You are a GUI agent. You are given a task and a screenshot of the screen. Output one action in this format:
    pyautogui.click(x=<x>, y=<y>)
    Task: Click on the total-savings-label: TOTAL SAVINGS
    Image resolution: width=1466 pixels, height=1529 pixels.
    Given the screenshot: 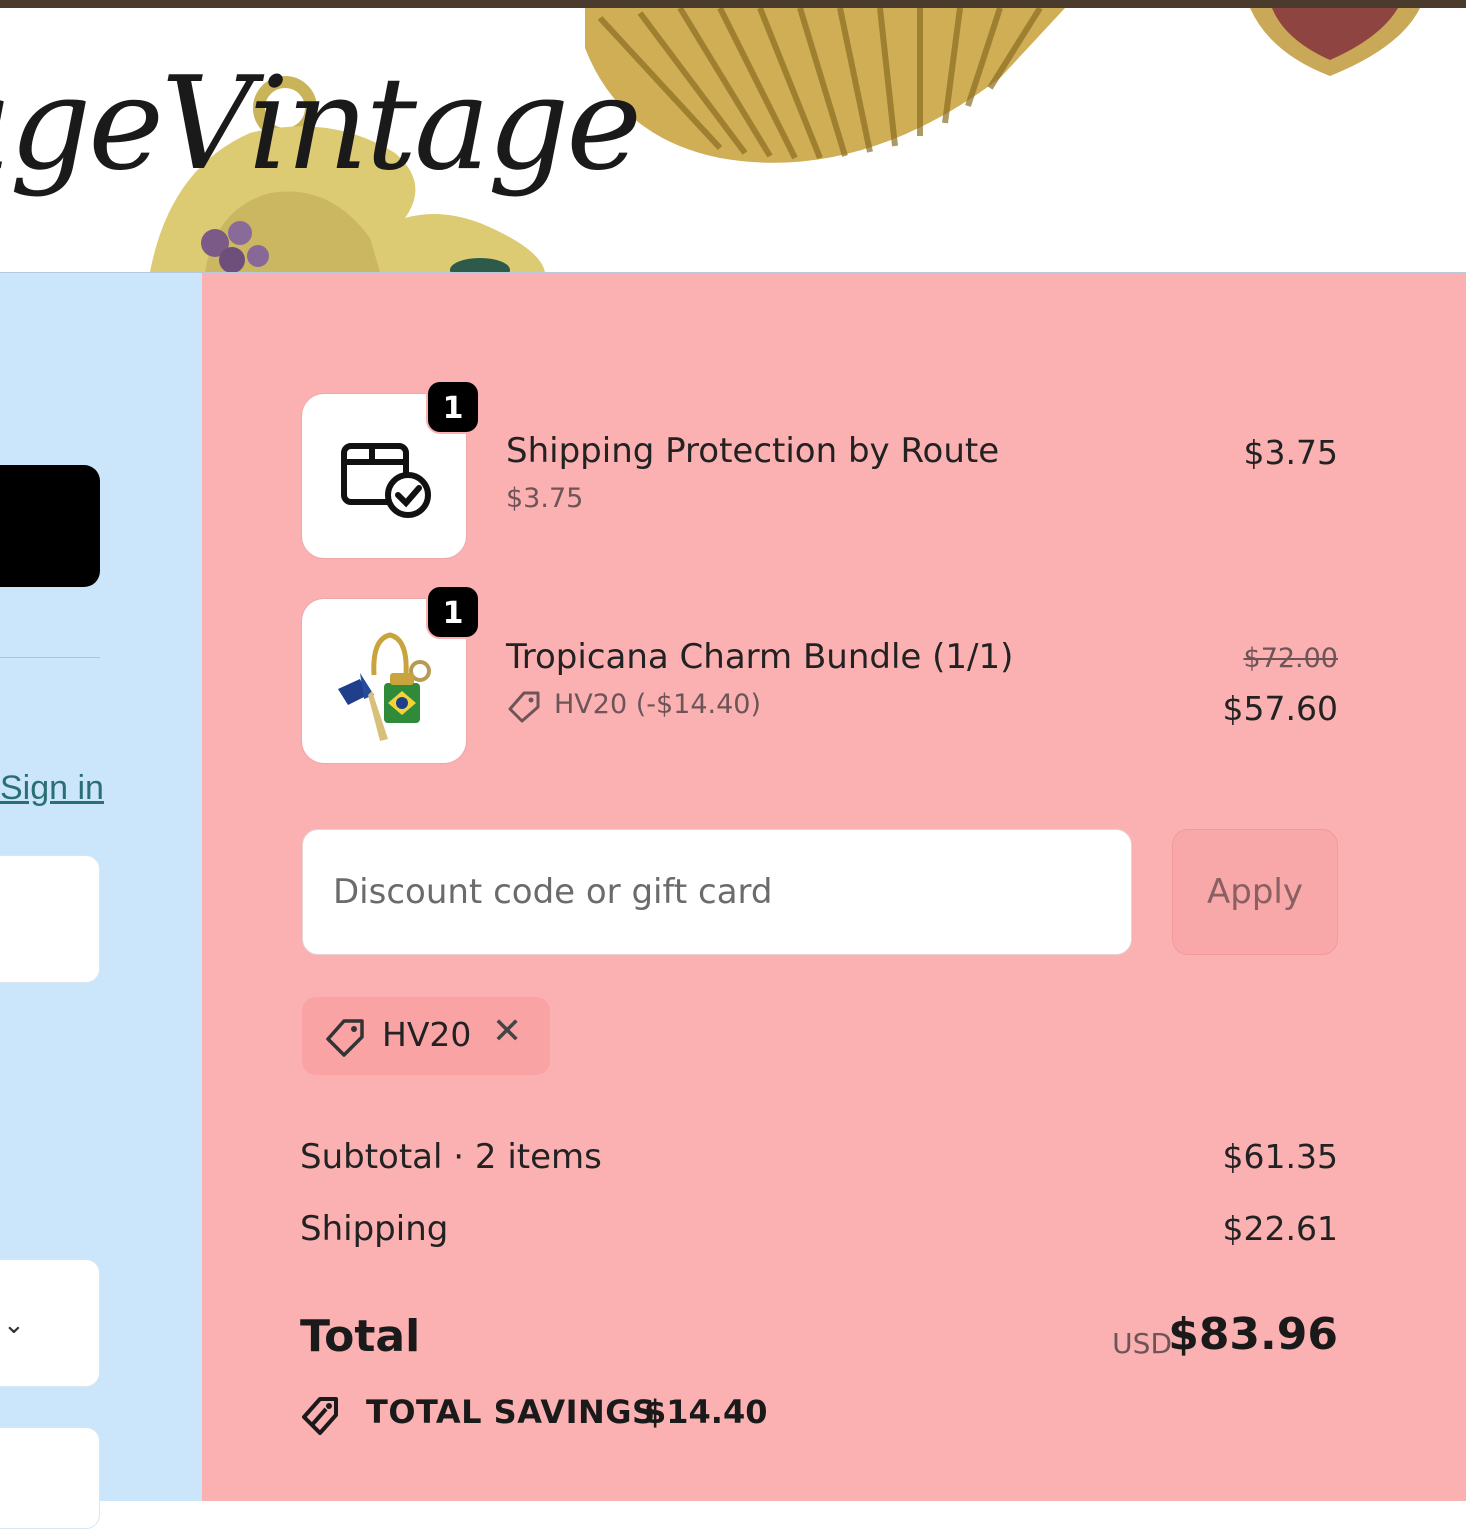 What is the action you would take?
    pyautogui.click(x=511, y=1412)
    